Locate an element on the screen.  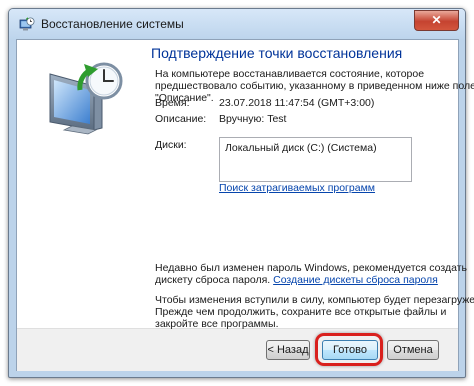
page-heading: Подтверждение точки восстановления is located at coordinates (277, 53).